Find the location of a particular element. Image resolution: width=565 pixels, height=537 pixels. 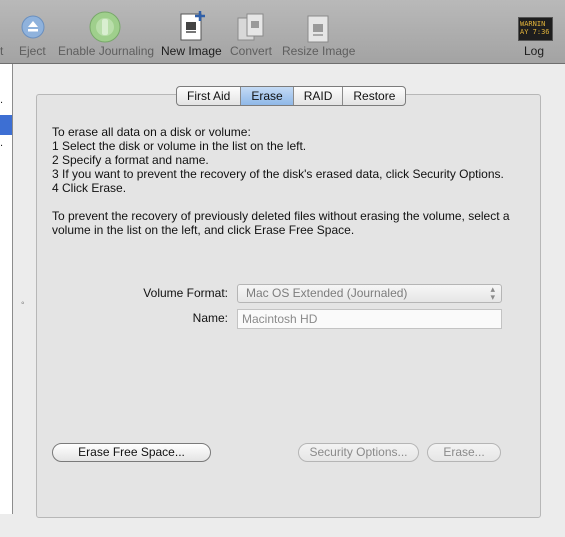

resize-image-button-label: Resize Image is located at coordinates (318, 51).